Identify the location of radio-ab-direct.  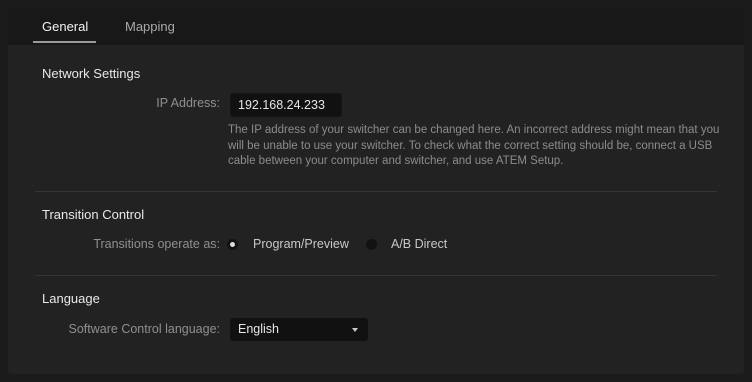
(371, 244).